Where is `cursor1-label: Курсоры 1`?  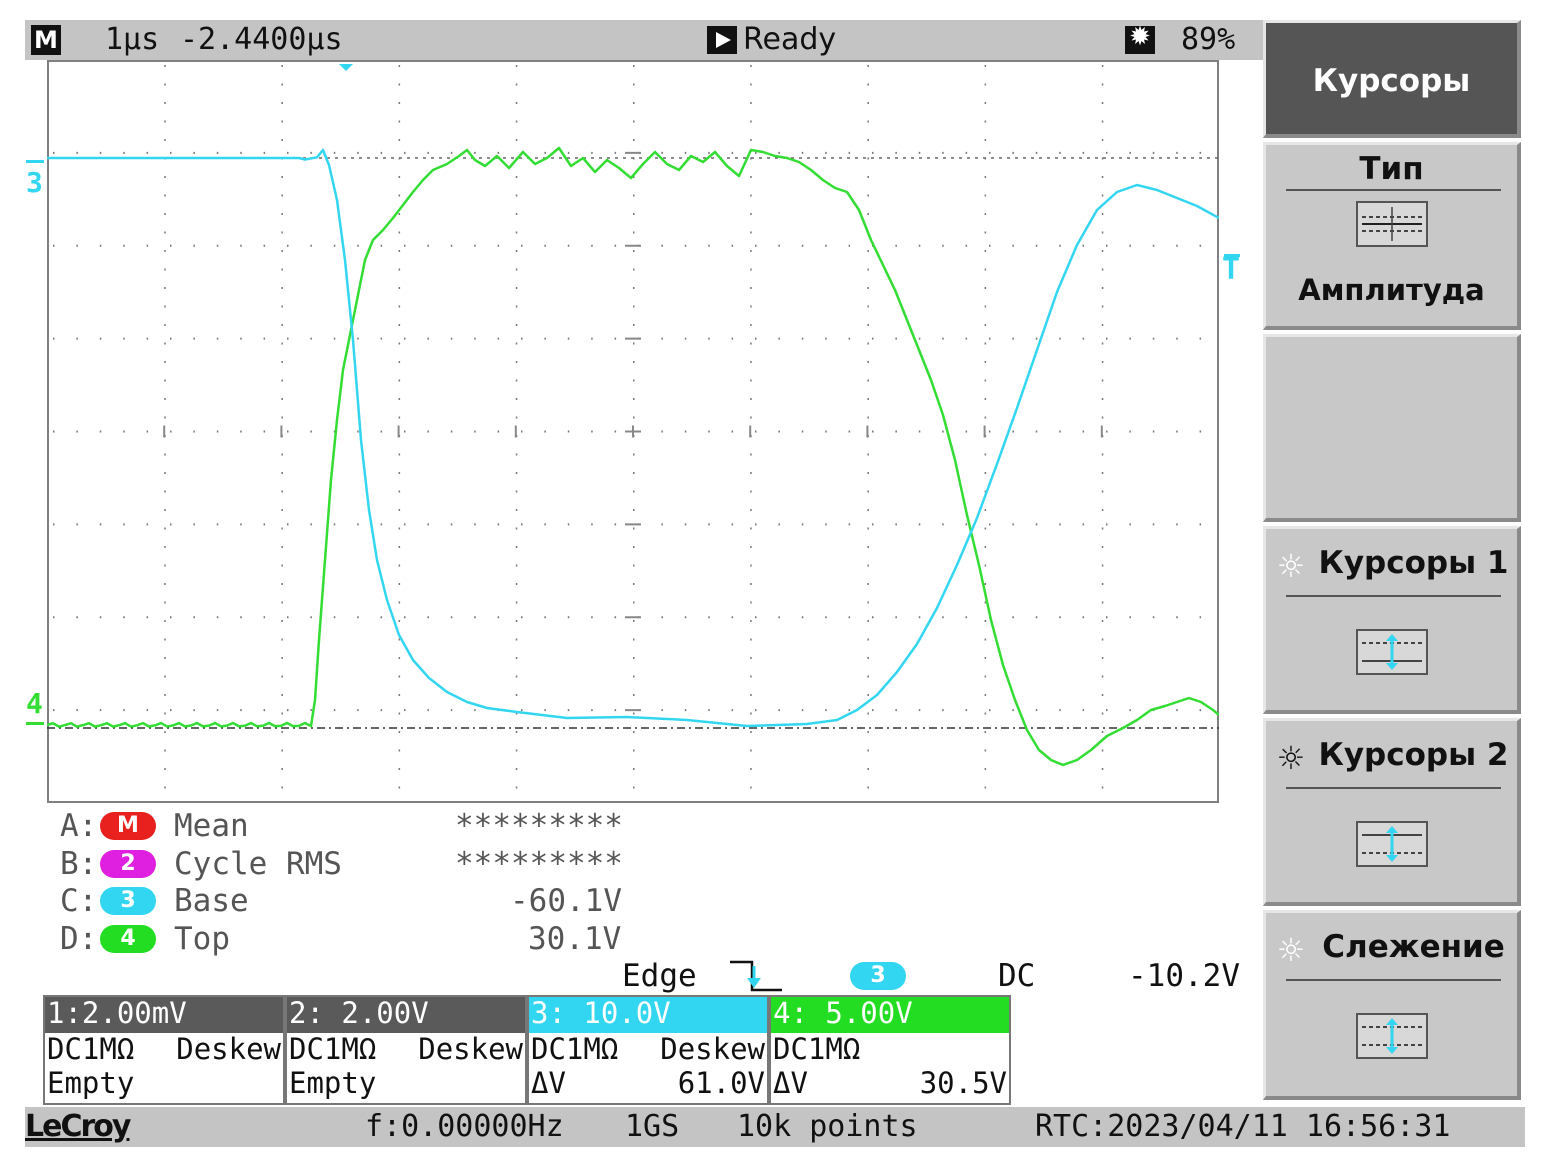 cursor1-label: Курсоры 1 is located at coordinates (1413, 563).